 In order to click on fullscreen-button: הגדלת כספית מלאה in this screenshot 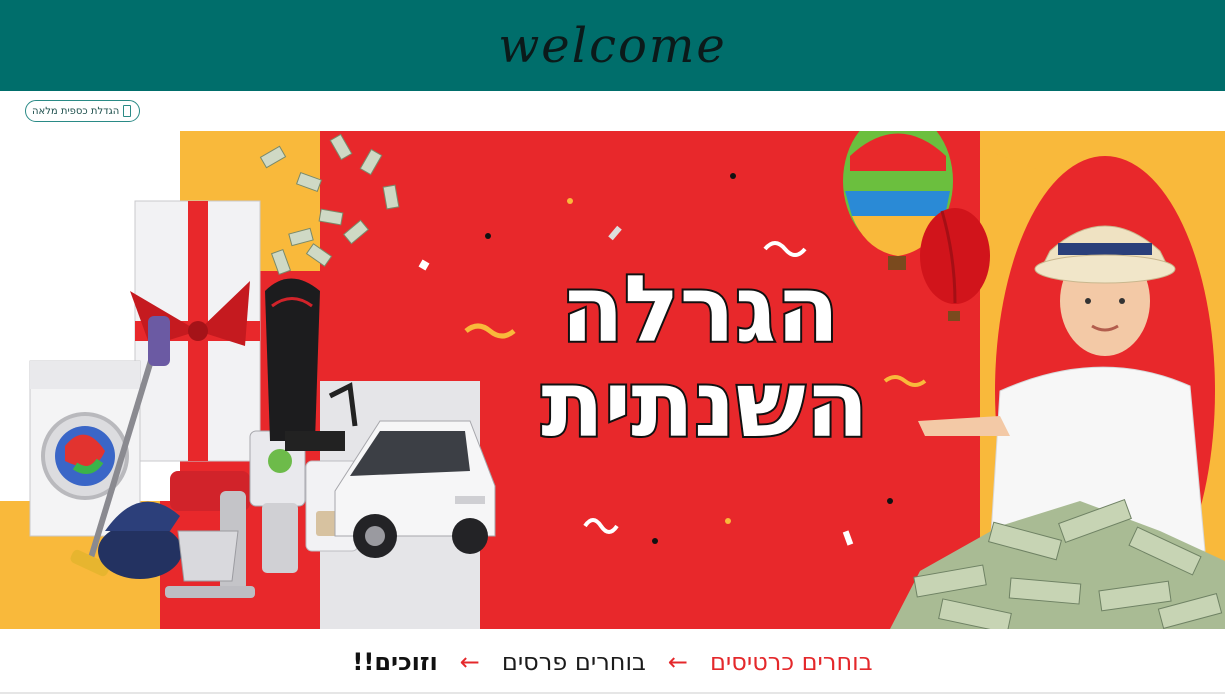, I will do `click(83, 111)`.